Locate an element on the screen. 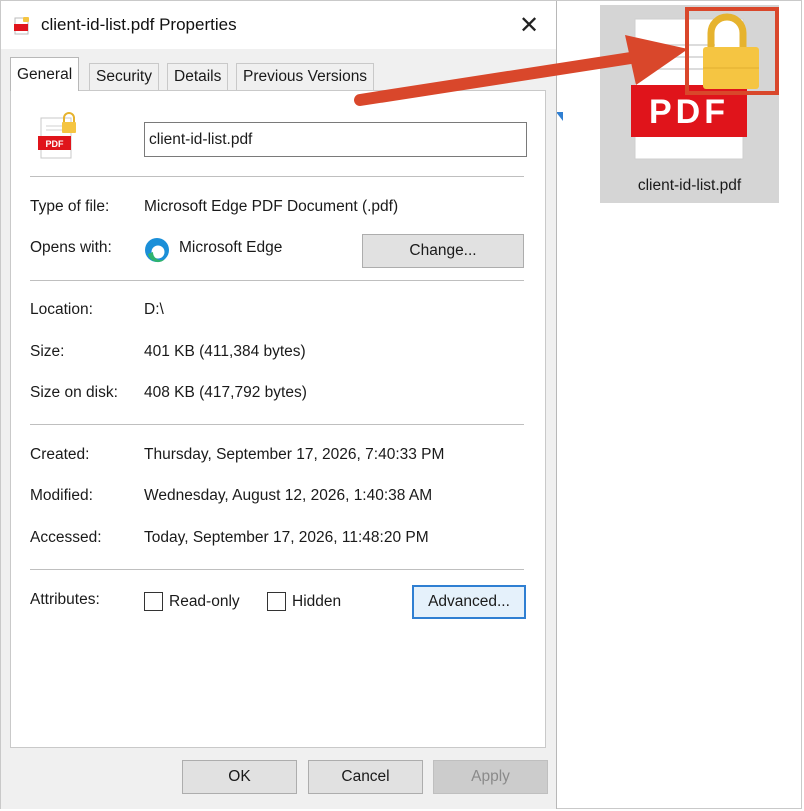 The image size is (804, 811). apply-button: Apply is located at coordinates (490, 777).